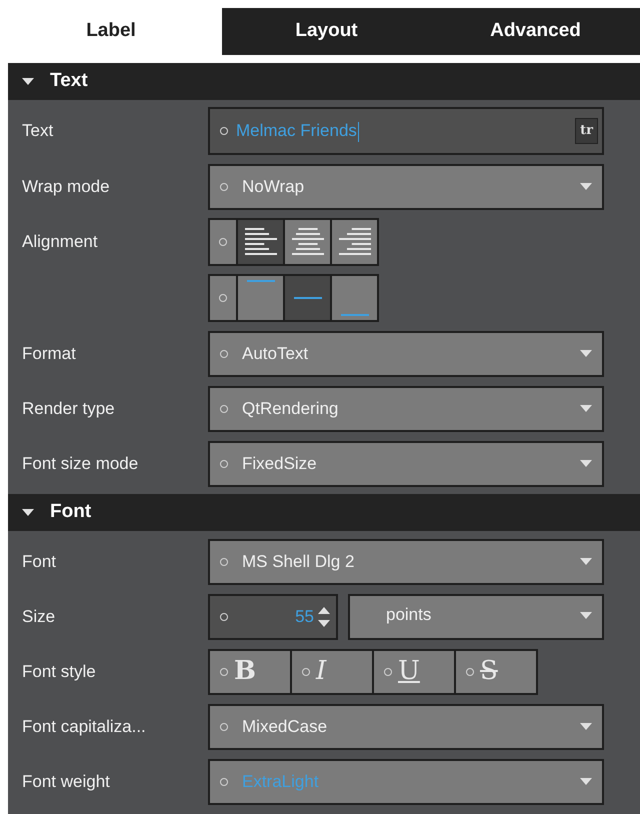  What do you see at coordinates (324, 81) in the screenshot?
I see `section-header: Text` at bounding box center [324, 81].